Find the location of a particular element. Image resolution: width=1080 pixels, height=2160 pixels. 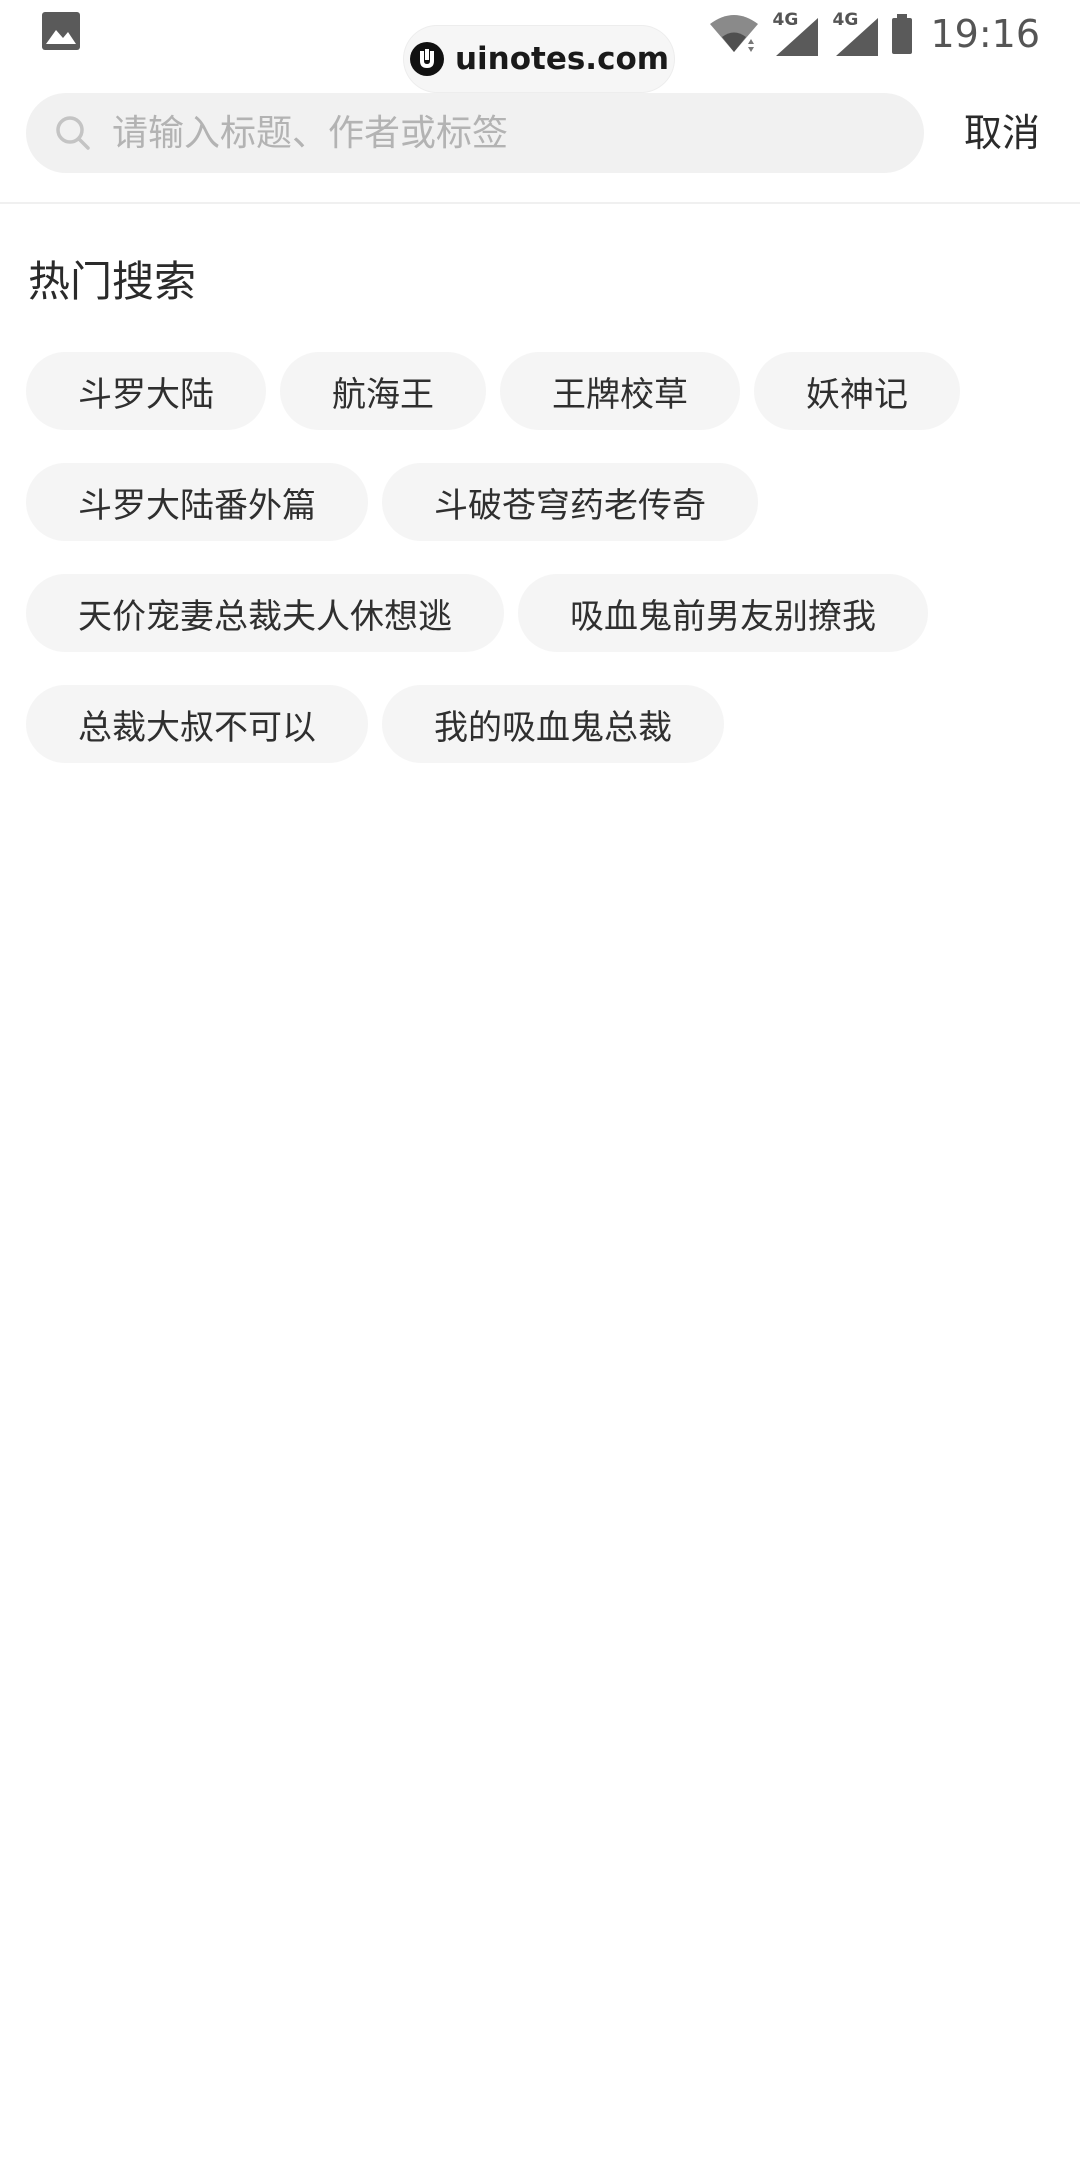

signal-2: 4G is located at coordinates (855, 33).